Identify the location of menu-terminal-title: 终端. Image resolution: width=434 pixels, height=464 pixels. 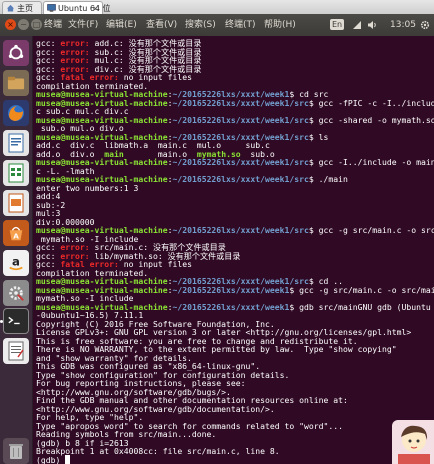
(53, 25).